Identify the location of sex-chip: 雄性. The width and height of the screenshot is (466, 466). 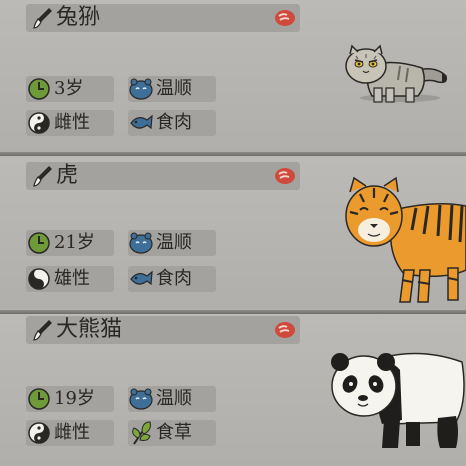
(70, 279).